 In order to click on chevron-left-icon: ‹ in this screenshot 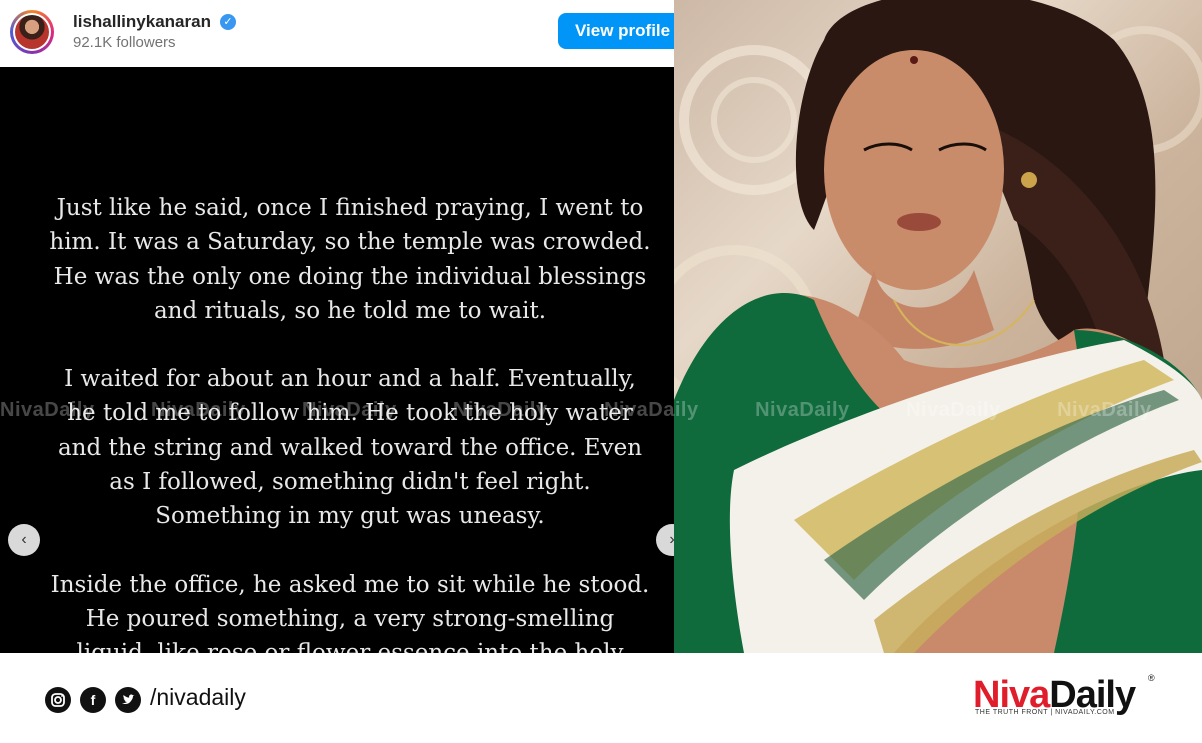, I will do `click(24, 540)`.